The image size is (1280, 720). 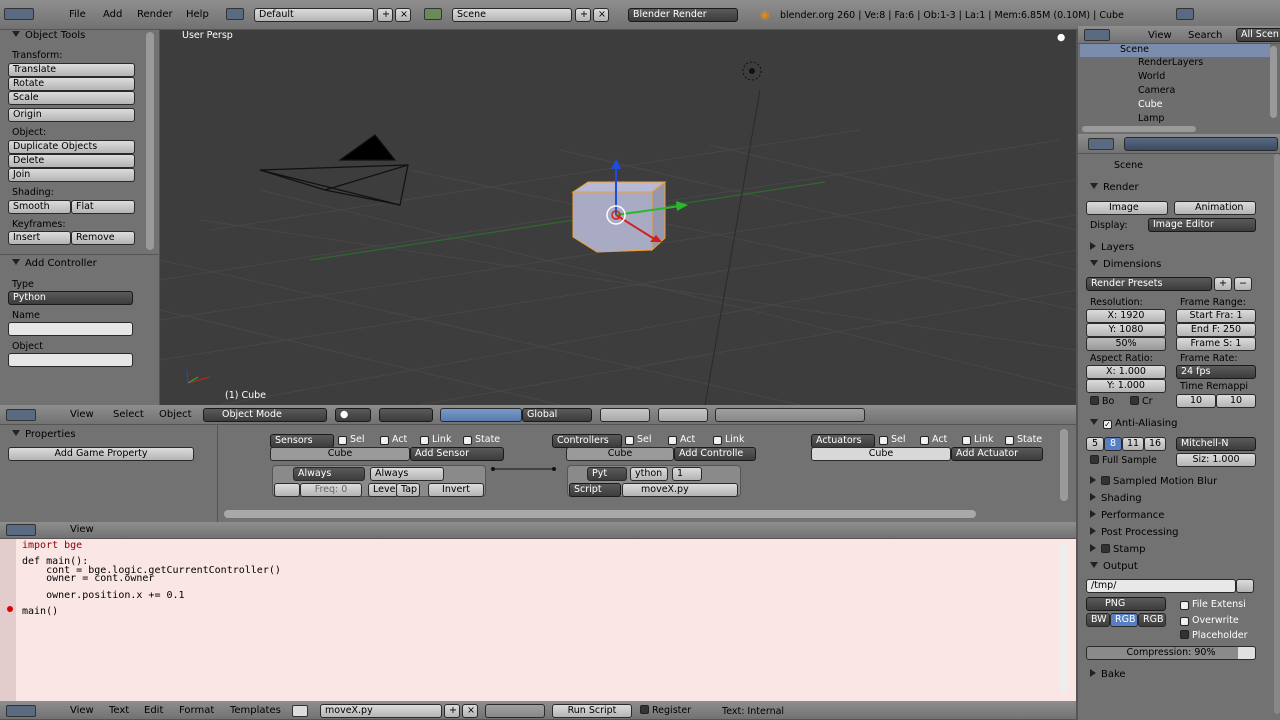 I want to click on outliner-display-dropdown: All Scen, so click(x=1258, y=35).